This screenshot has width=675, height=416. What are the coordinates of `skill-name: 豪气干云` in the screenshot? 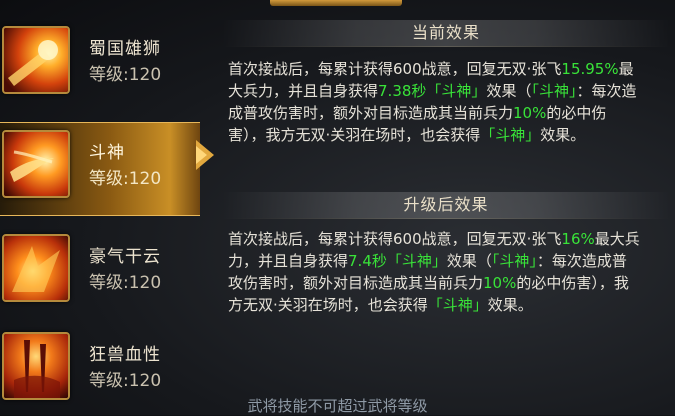 It's located at (125, 257).